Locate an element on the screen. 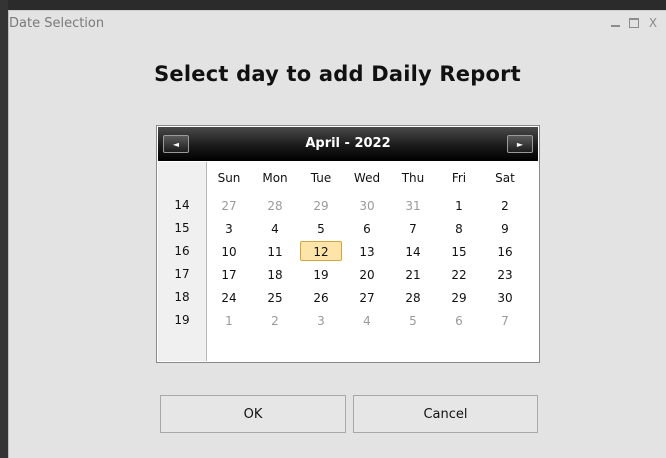 The height and width of the screenshot is (458, 666). day-of-week-label: Sun is located at coordinates (229, 178).